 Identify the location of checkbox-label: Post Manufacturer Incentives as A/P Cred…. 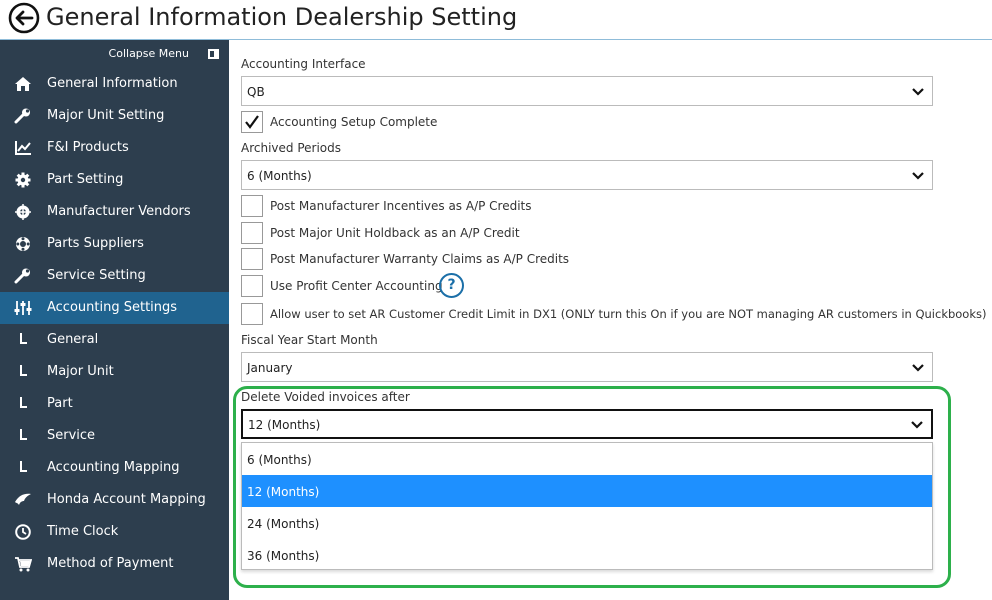
(401, 206).